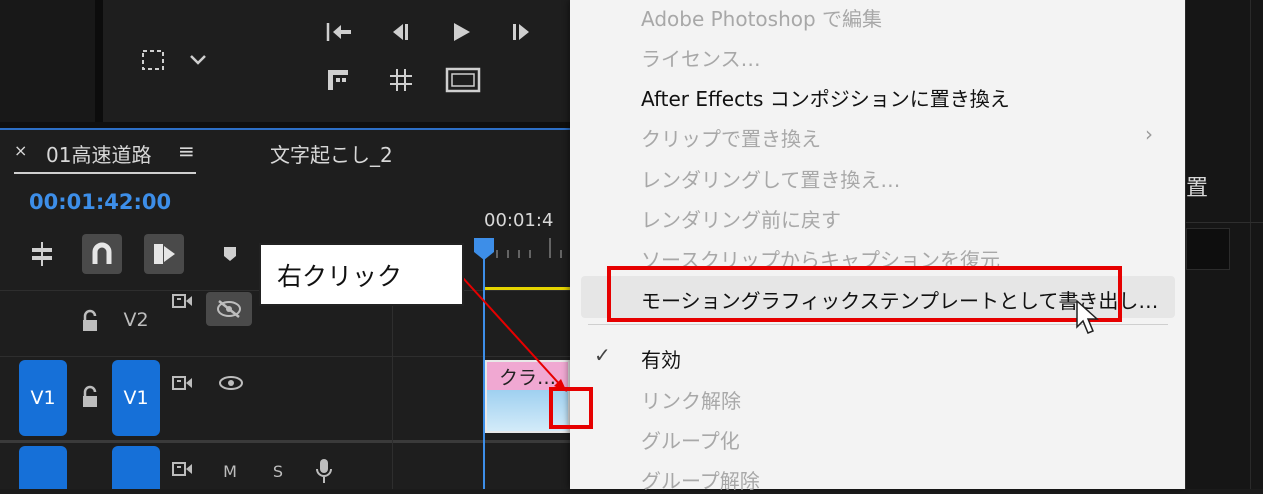 The image size is (1263, 494). Describe the element at coordinates (47, 61) in the screenshot. I see `monitor-left-panel` at that location.